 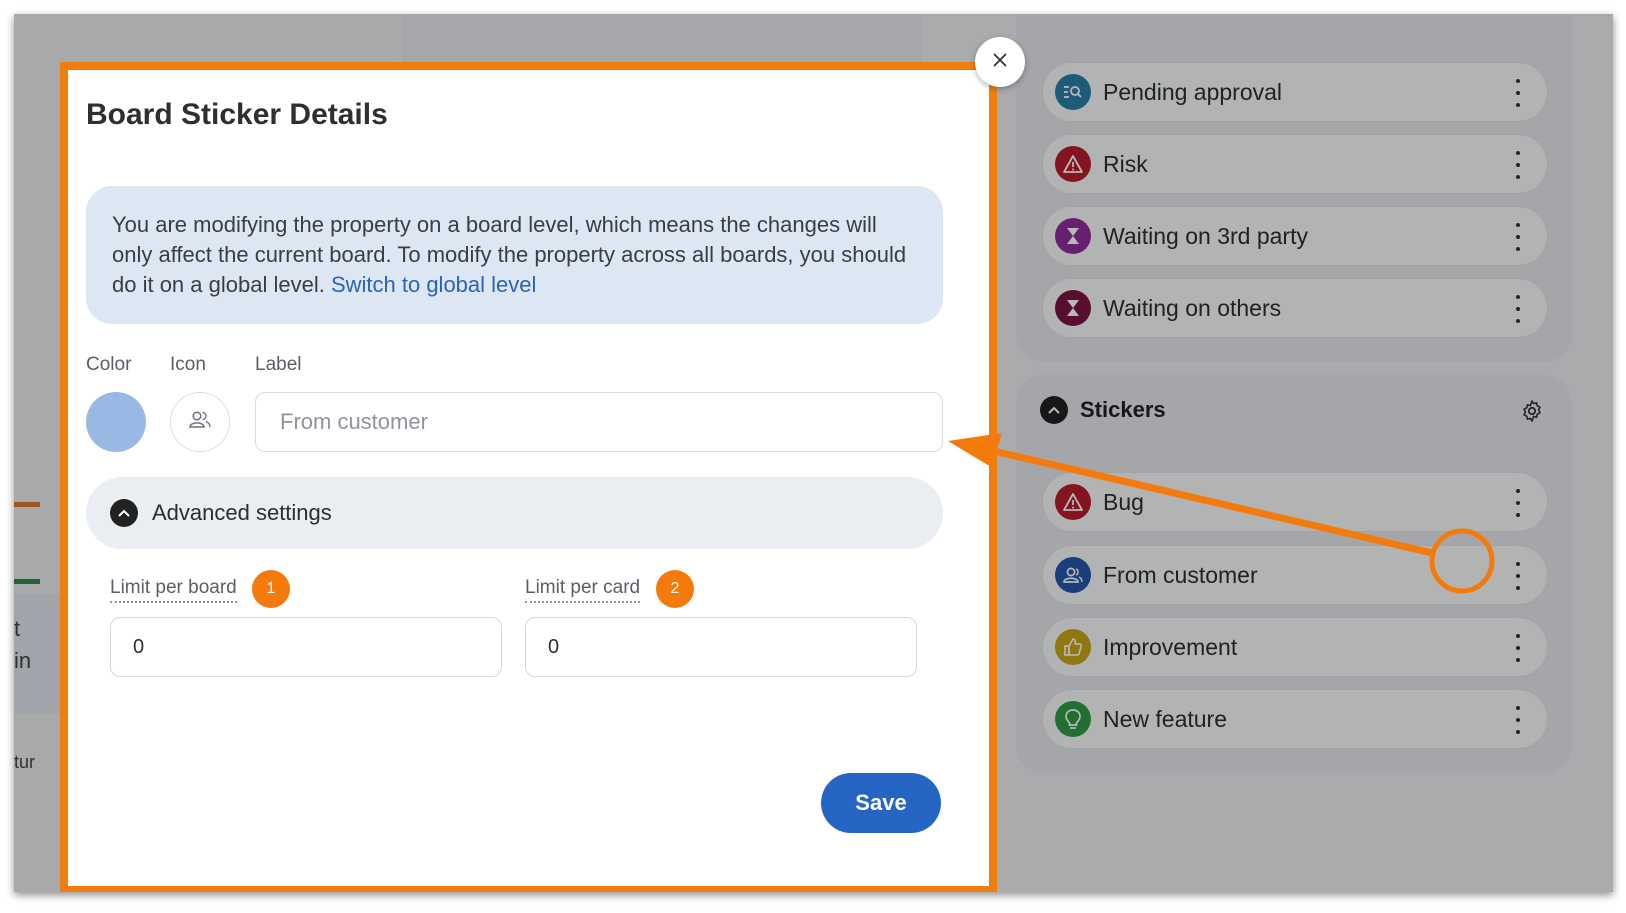 What do you see at coordinates (675, 589) in the screenshot?
I see `annotation-badge: 2` at bounding box center [675, 589].